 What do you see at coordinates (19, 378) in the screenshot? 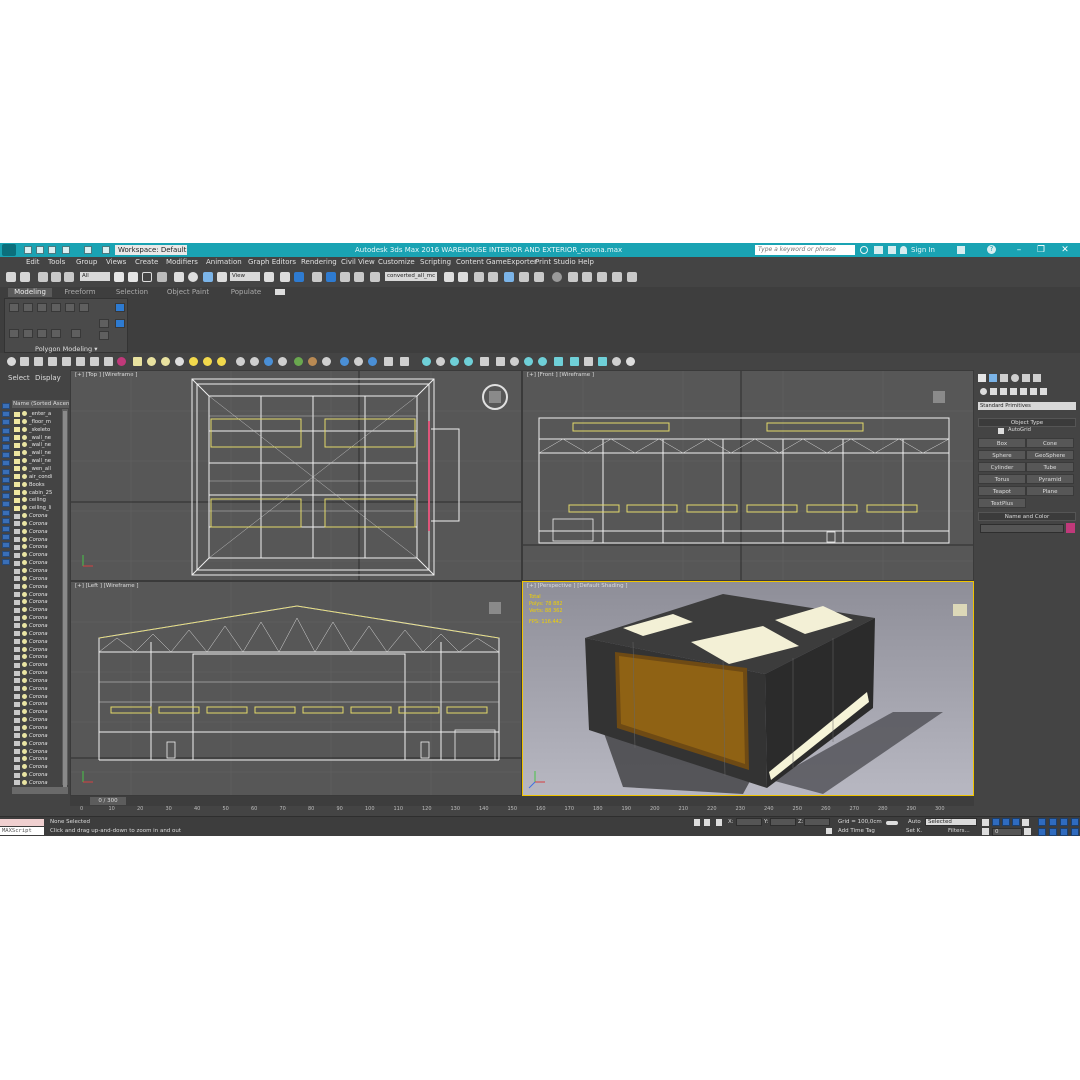
I see `tab-select: Select` at bounding box center [19, 378].